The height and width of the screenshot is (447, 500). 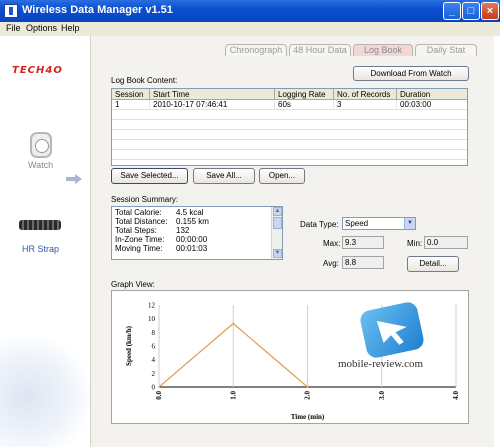 What do you see at coordinates (41, 145) in the screenshot?
I see `watch-icon` at bounding box center [41, 145].